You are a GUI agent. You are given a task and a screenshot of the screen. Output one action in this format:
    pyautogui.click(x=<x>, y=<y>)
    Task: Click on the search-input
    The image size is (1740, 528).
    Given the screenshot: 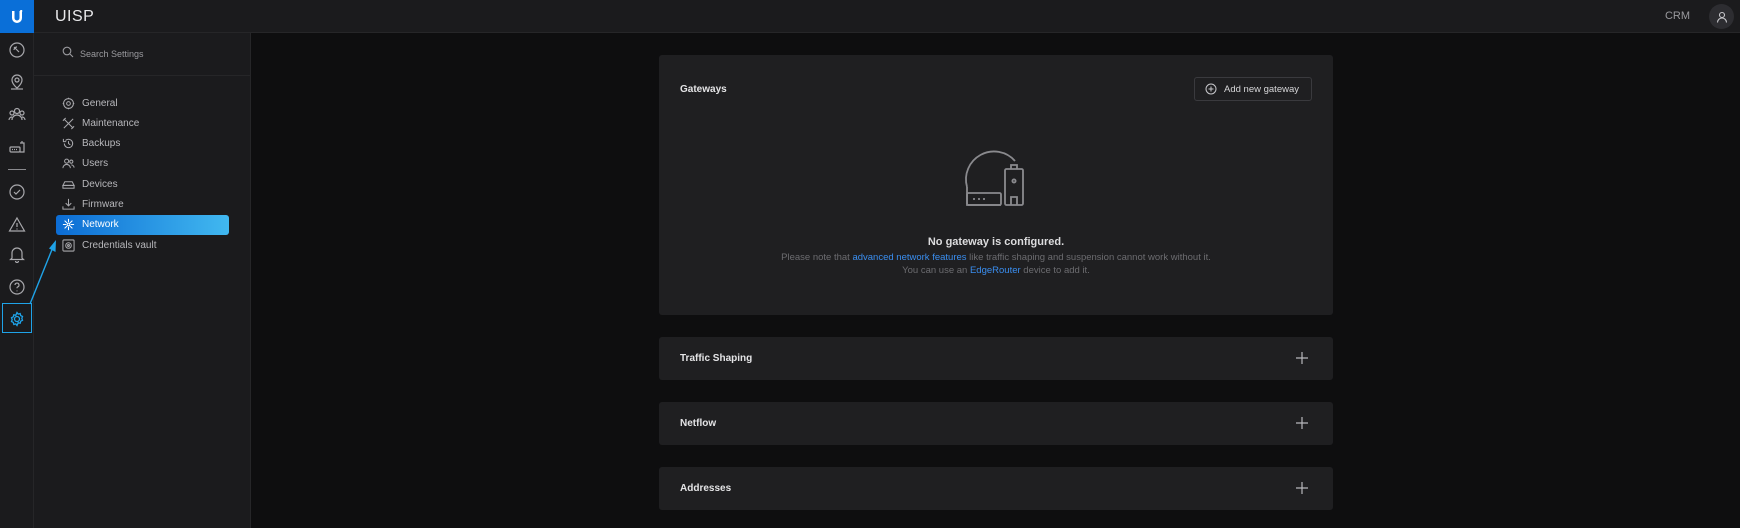 What is the action you would take?
    pyautogui.click(x=155, y=54)
    